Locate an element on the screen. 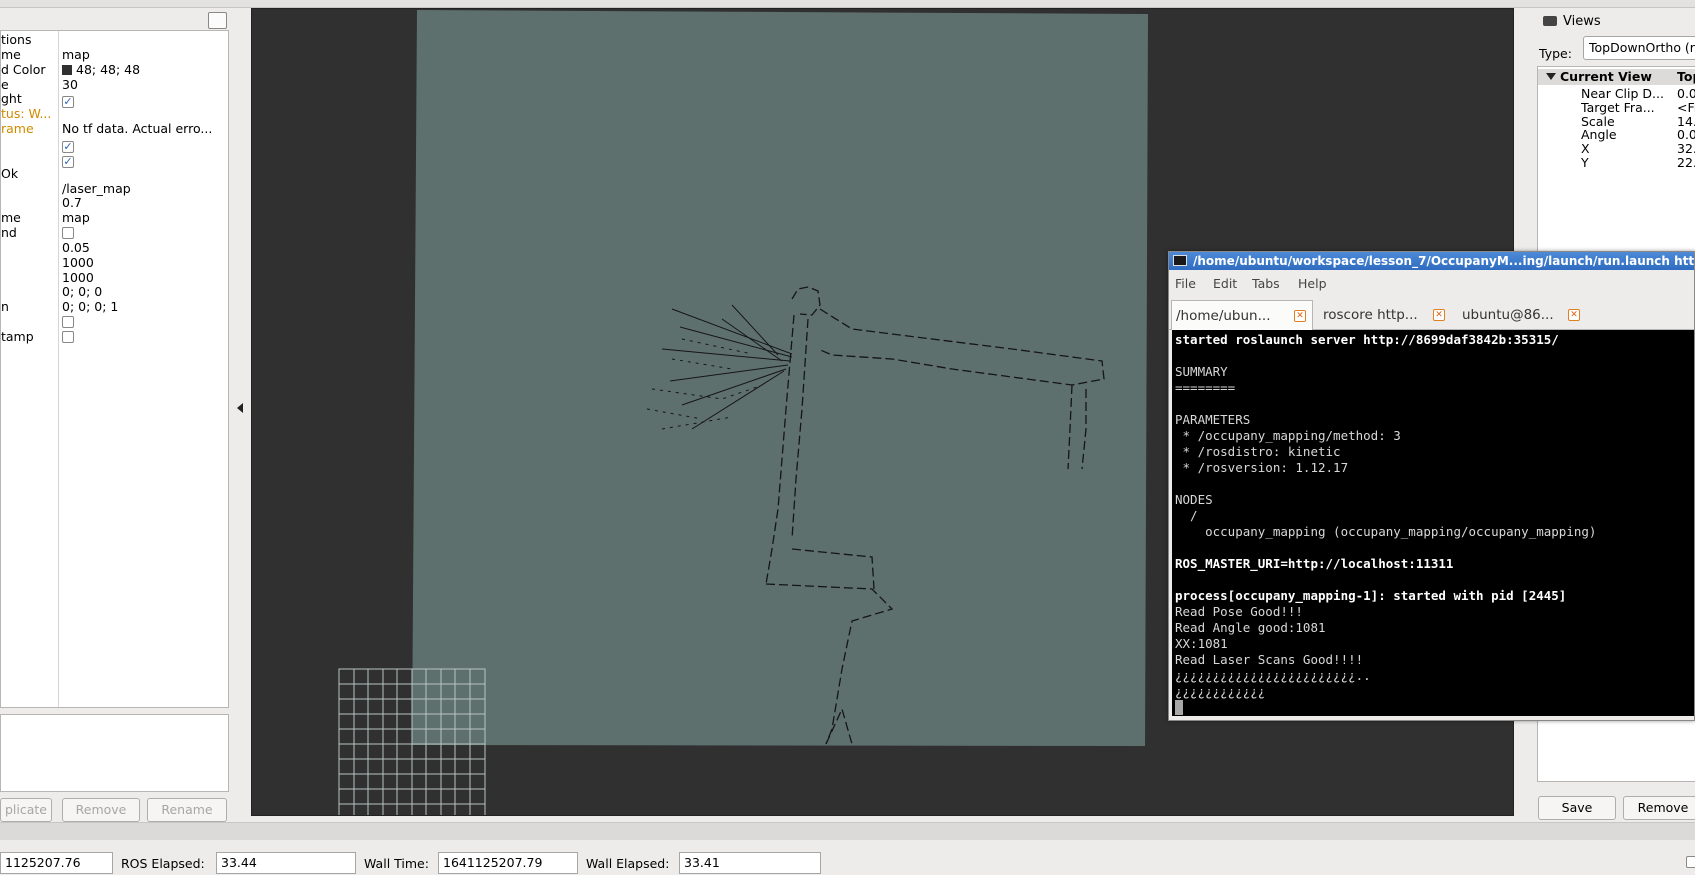  current-view-header: Current View Top is located at coordinates (1616, 77).